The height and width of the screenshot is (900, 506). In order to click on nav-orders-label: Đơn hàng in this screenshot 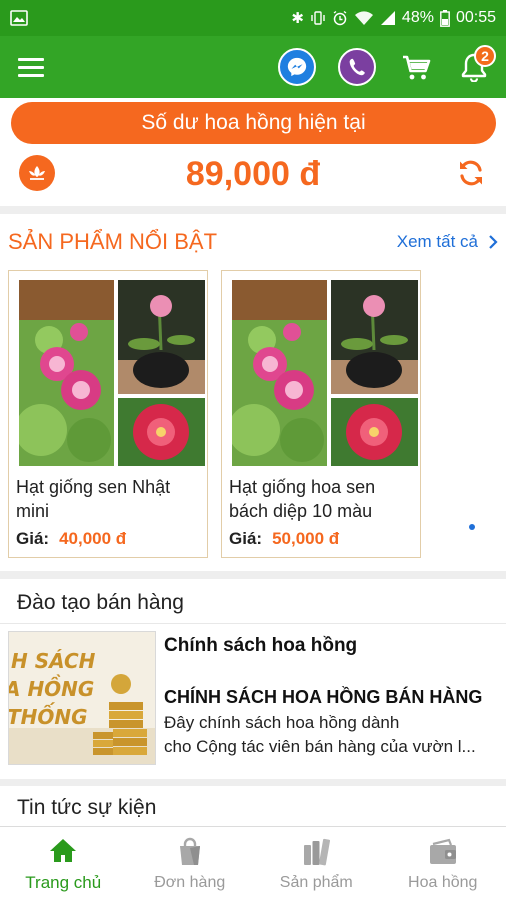, I will do `click(190, 882)`.